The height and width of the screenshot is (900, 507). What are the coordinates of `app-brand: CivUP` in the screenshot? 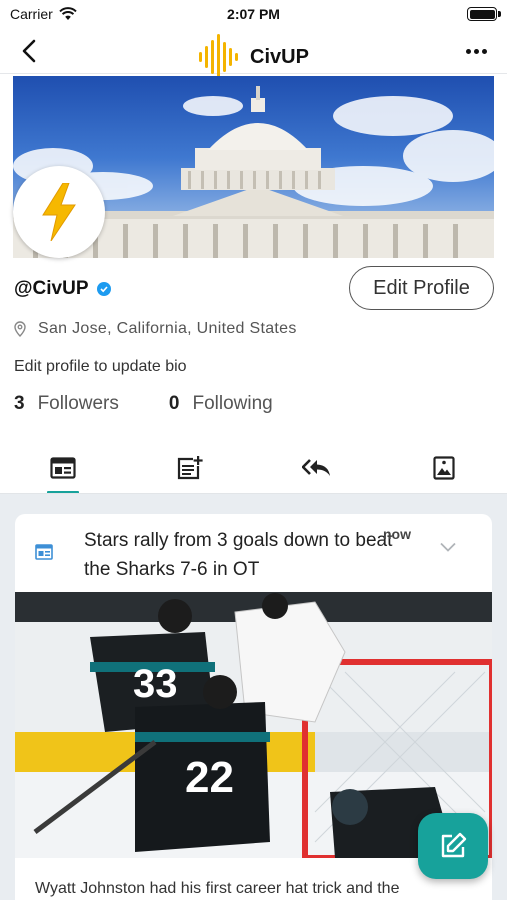 It's located at (253, 57).